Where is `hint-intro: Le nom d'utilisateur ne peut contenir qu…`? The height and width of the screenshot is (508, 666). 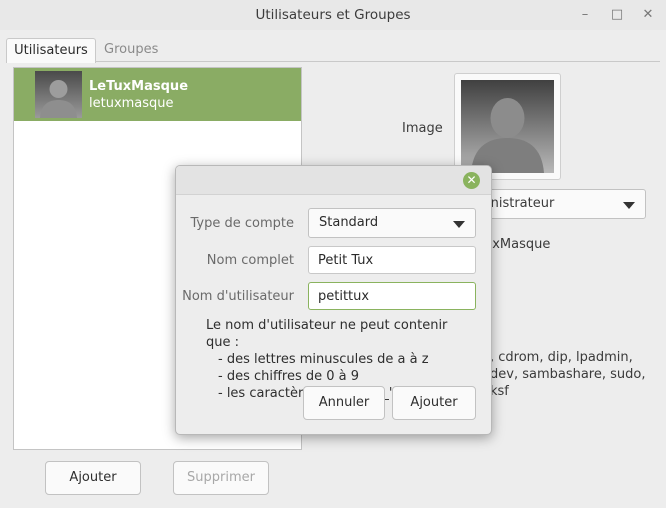
hint-intro: Le nom d'utilisateur ne peut contenir qu… is located at coordinates (327, 334).